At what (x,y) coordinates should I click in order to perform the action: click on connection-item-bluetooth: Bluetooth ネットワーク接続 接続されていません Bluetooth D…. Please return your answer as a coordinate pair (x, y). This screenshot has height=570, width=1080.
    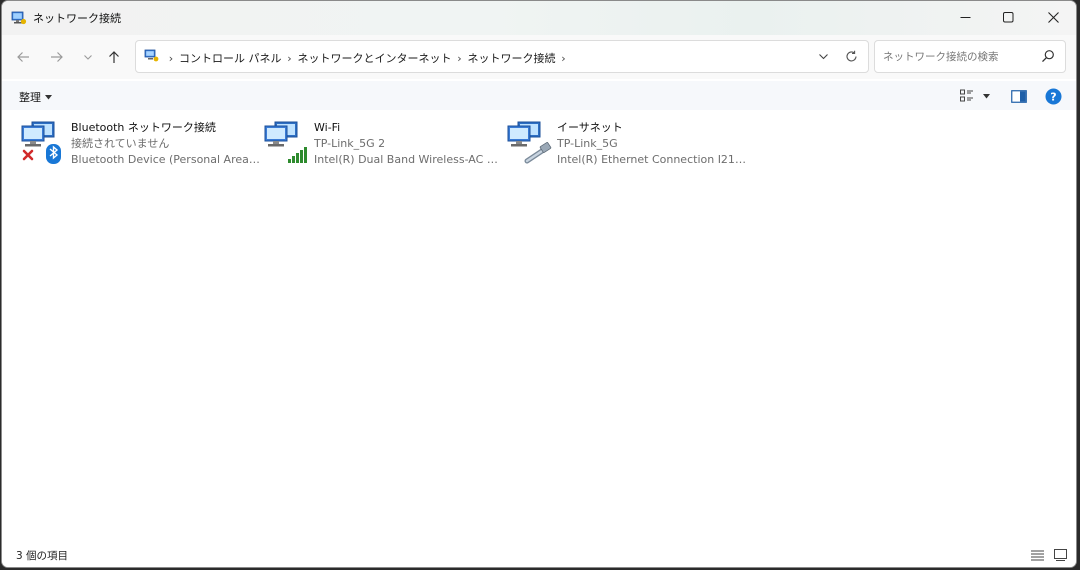
    Looking at the image, I should click on (140, 144).